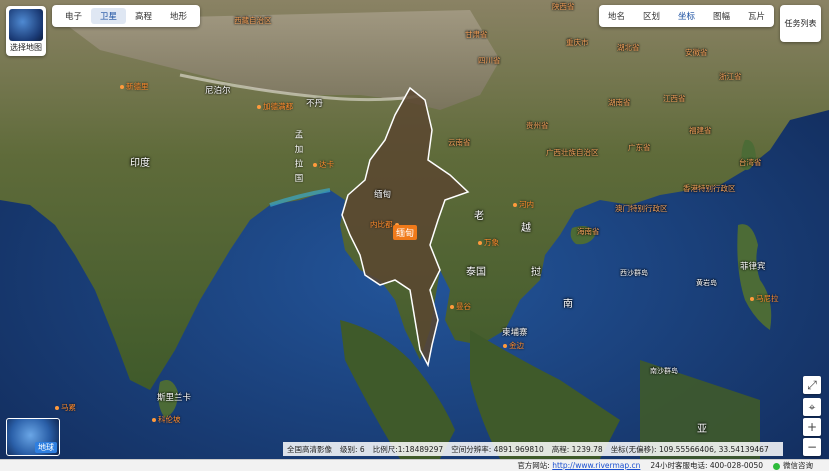 Image resolution: width=829 pixels, height=471 pixels. Describe the element at coordinates (756, 16) in the screenshot. I see `tool-tiles: 瓦片` at that location.